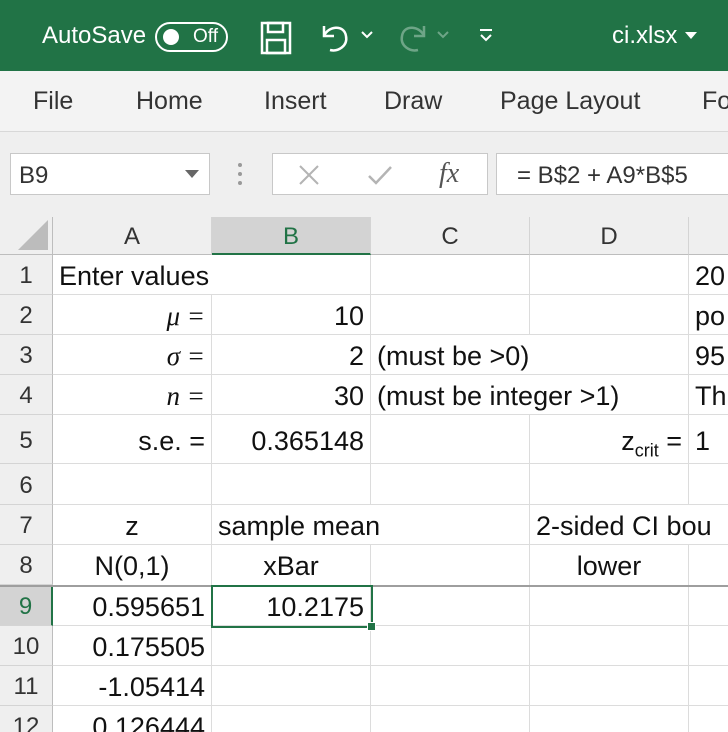 Image resolution: width=728 pixels, height=732 pixels. Describe the element at coordinates (276, 38) in the screenshot. I see `save-icon` at that location.